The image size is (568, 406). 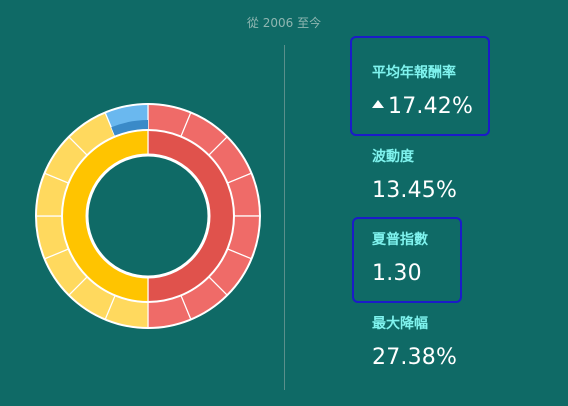 What do you see at coordinates (393, 157) in the screenshot?
I see `stat-label: 波動度` at bounding box center [393, 157].